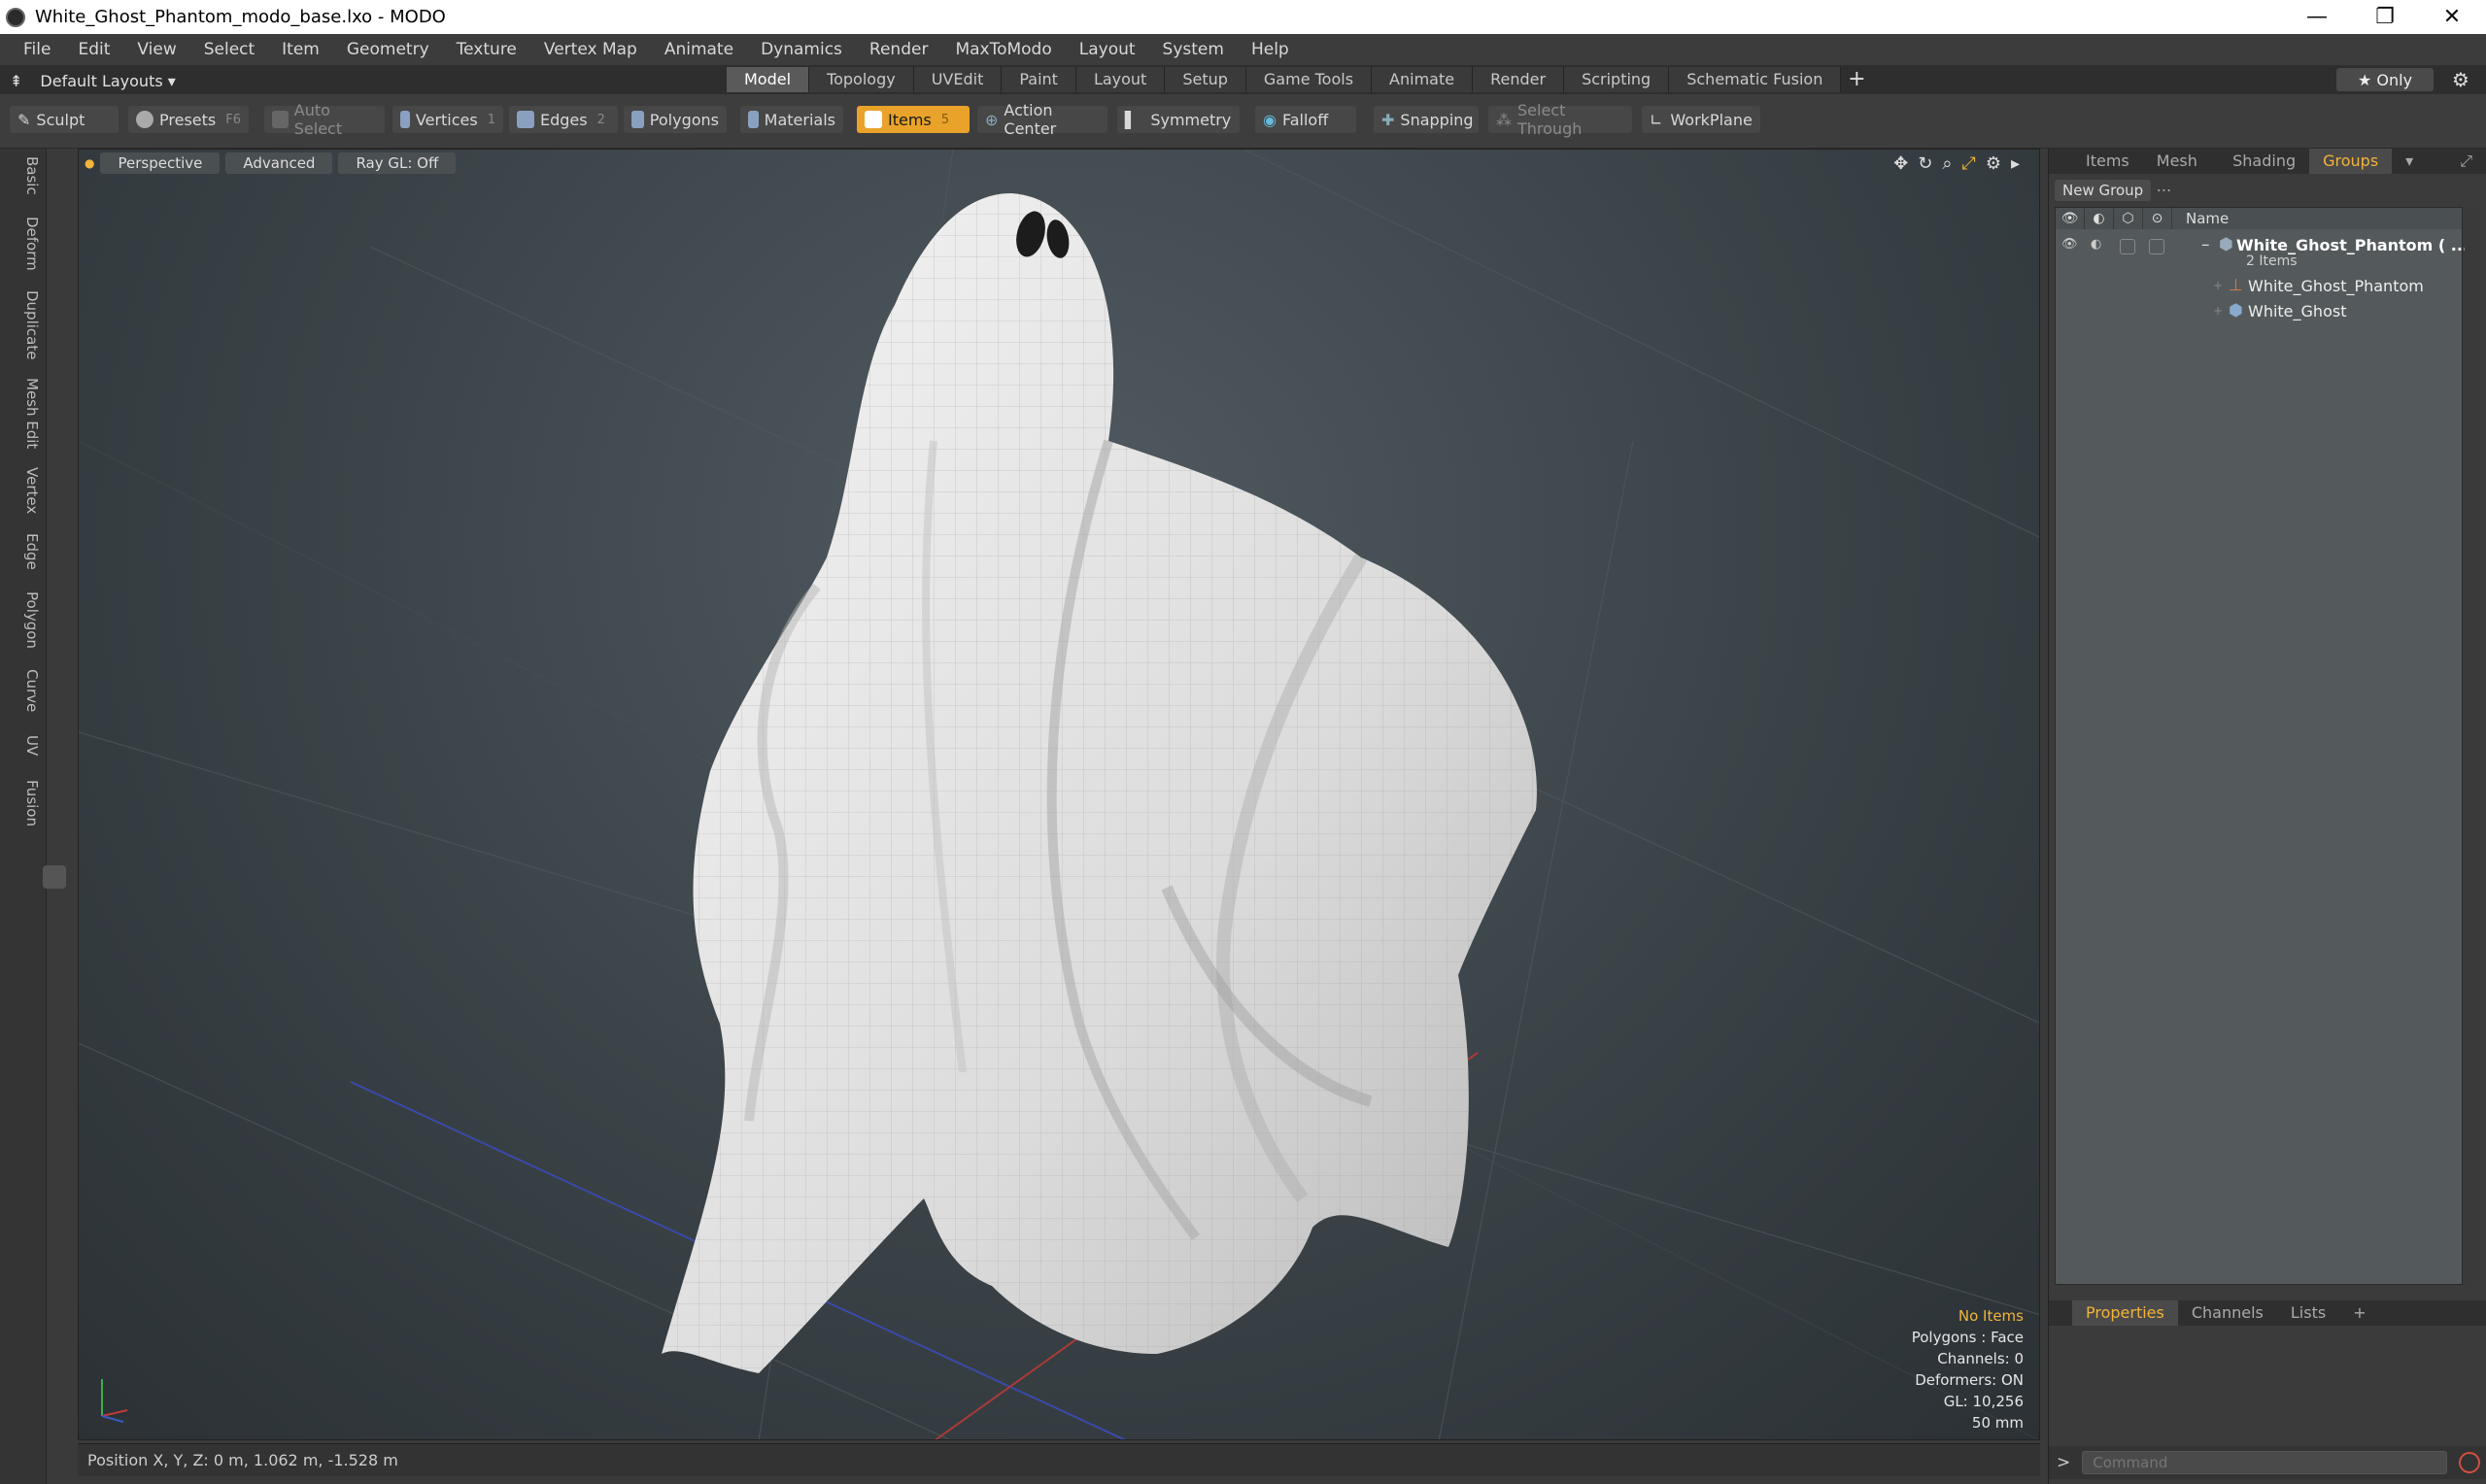 The width and height of the screenshot is (2486, 1484). What do you see at coordinates (1947, 163) in the screenshot?
I see `zoom-icon: ⌕` at bounding box center [1947, 163].